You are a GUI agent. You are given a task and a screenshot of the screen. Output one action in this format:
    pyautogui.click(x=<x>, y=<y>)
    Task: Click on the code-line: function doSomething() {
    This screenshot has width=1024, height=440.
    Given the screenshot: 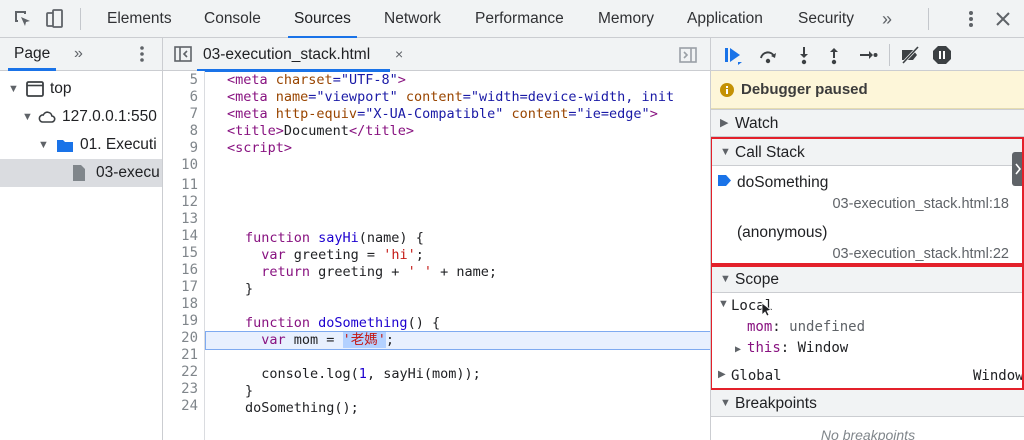 What is the action you would take?
    pyautogui.click(x=477, y=323)
    